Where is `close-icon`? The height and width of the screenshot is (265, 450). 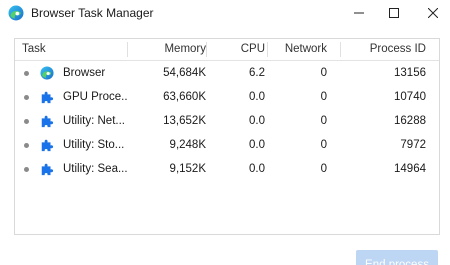
close-icon is located at coordinates (433, 13).